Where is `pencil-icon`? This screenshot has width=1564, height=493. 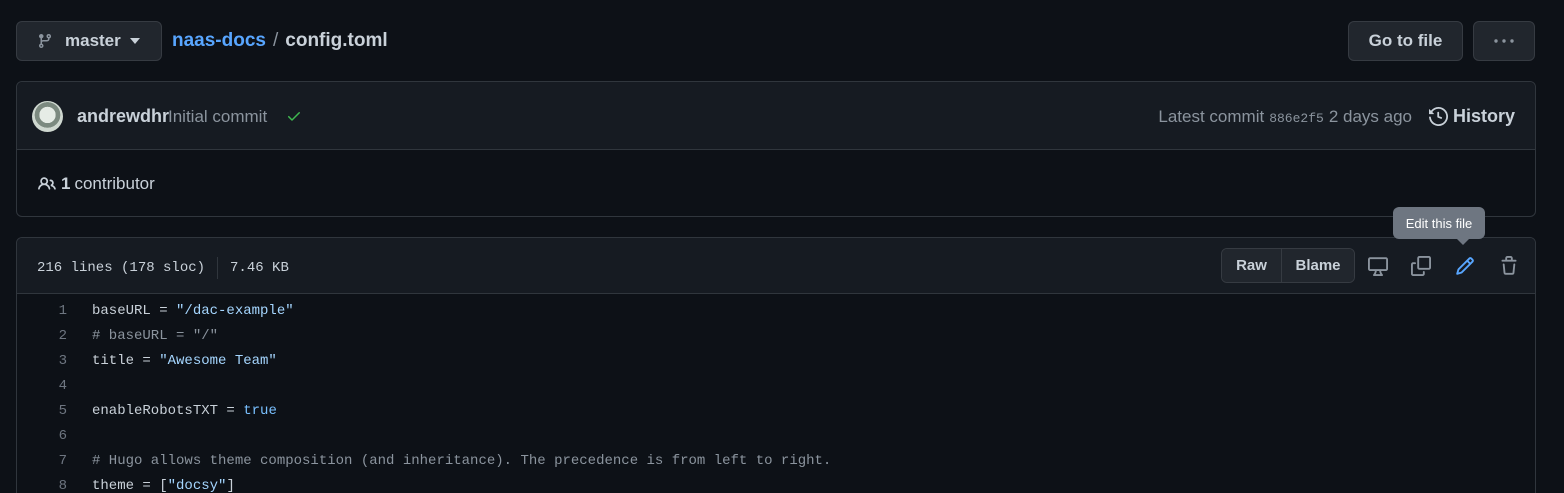
pencil-icon is located at coordinates (1465, 266).